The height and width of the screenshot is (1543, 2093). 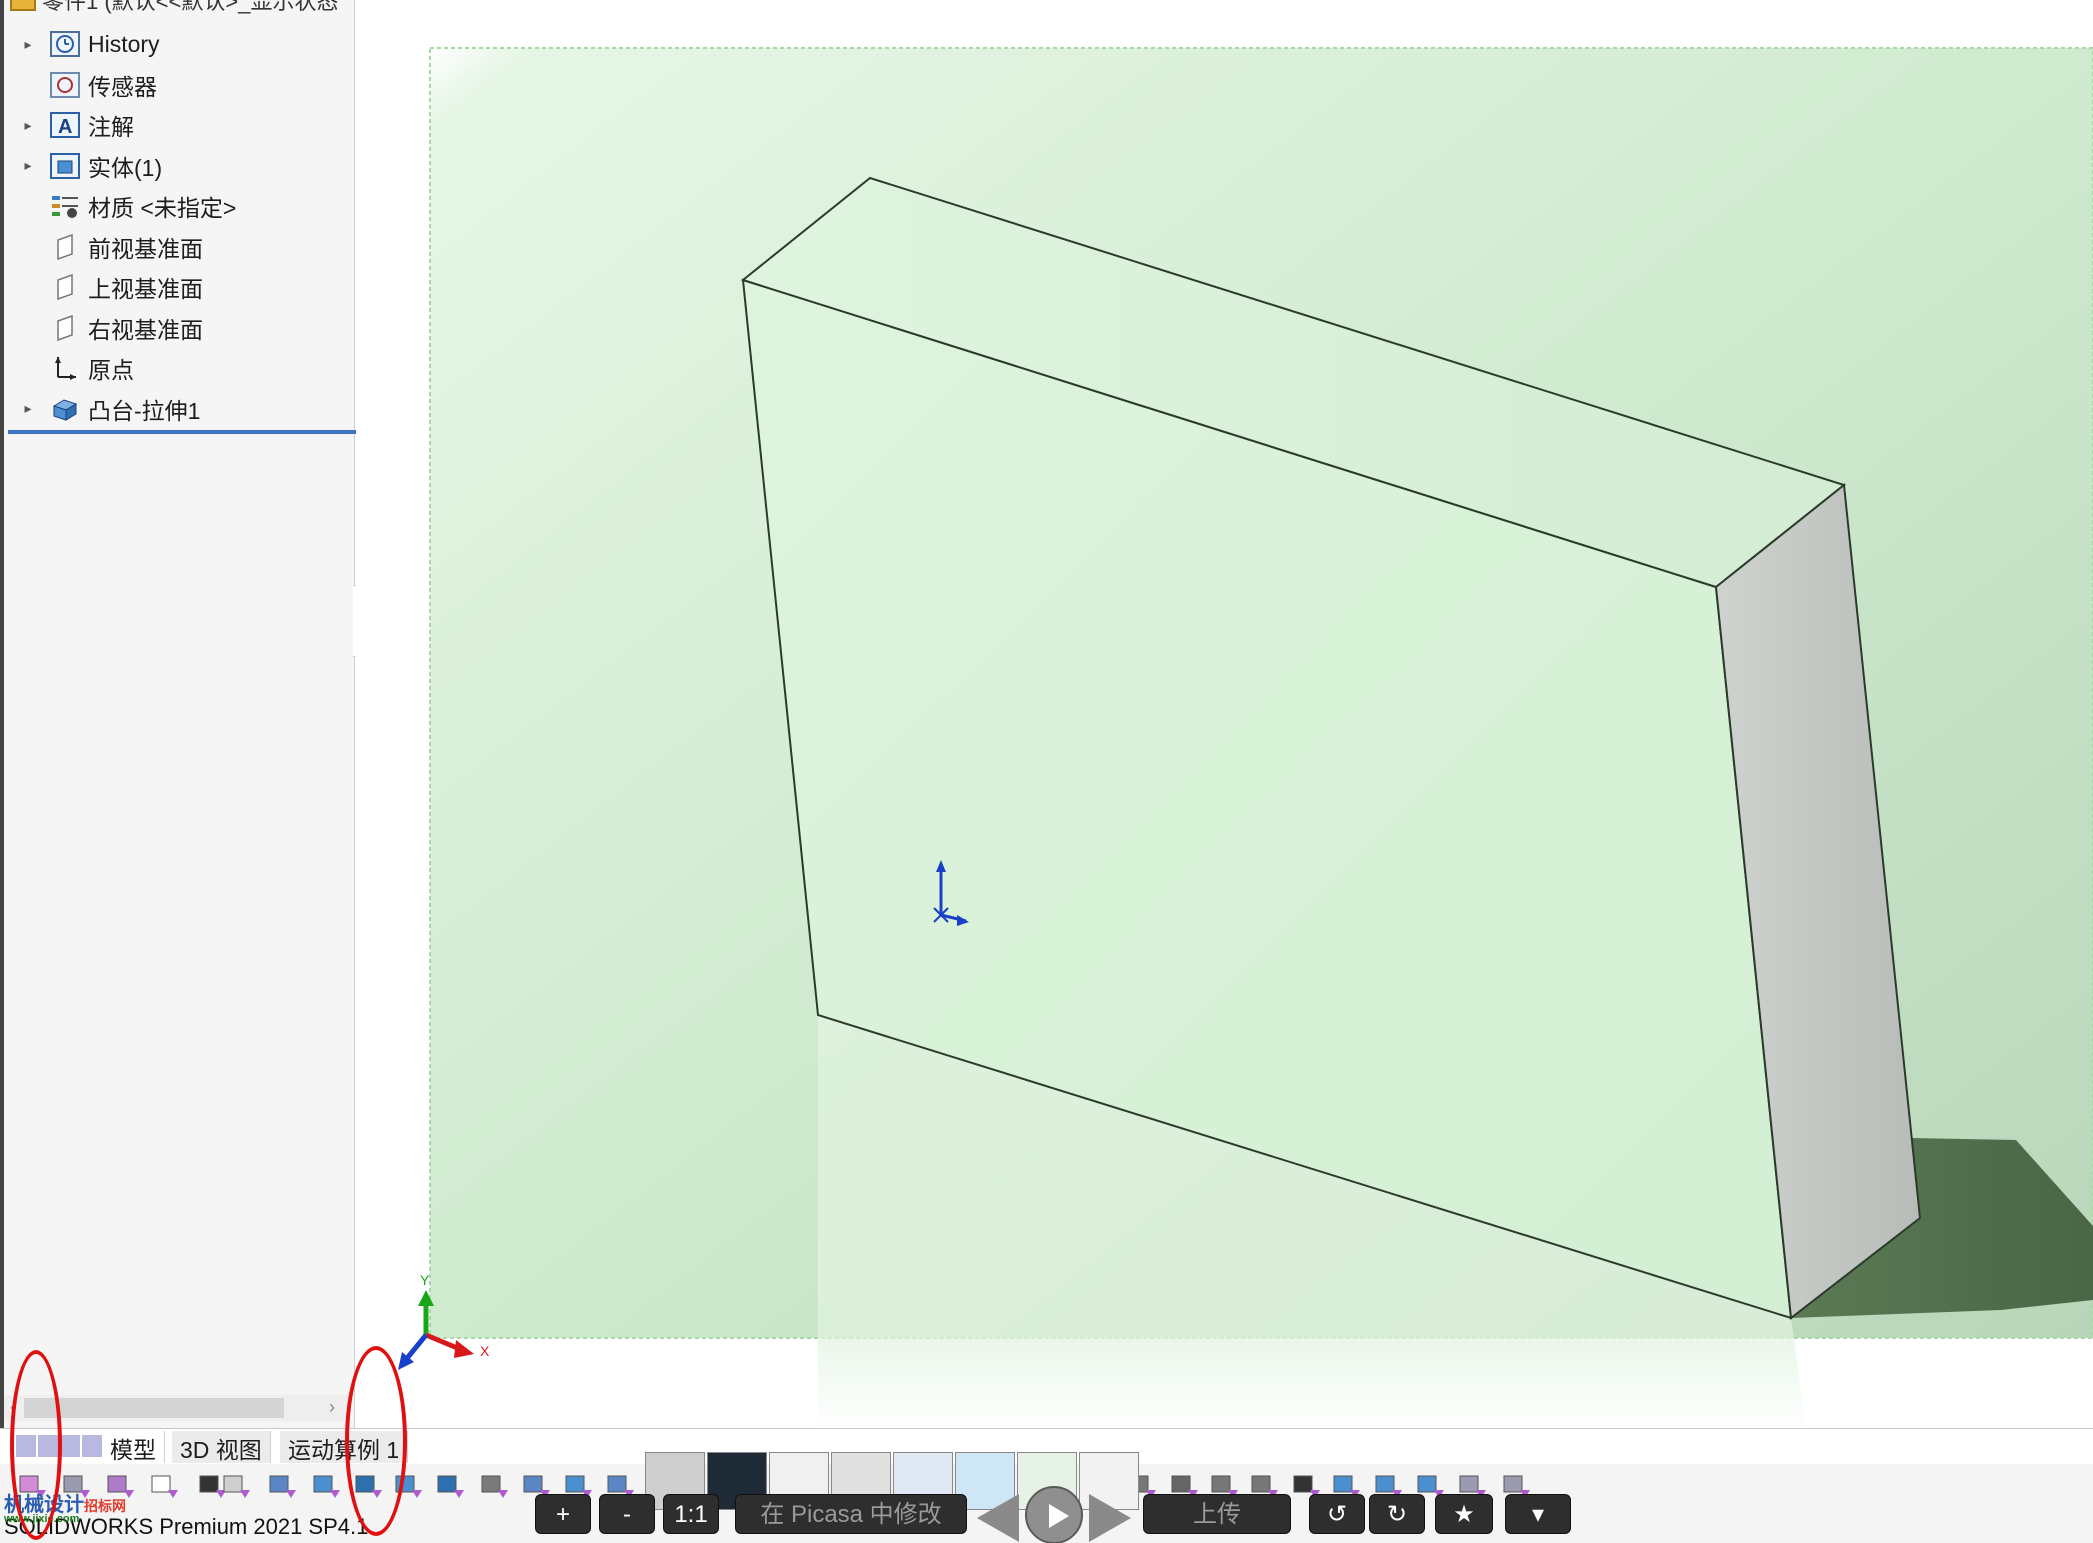 What do you see at coordinates (164, 1487) in the screenshot?
I see `select-icon` at bounding box center [164, 1487].